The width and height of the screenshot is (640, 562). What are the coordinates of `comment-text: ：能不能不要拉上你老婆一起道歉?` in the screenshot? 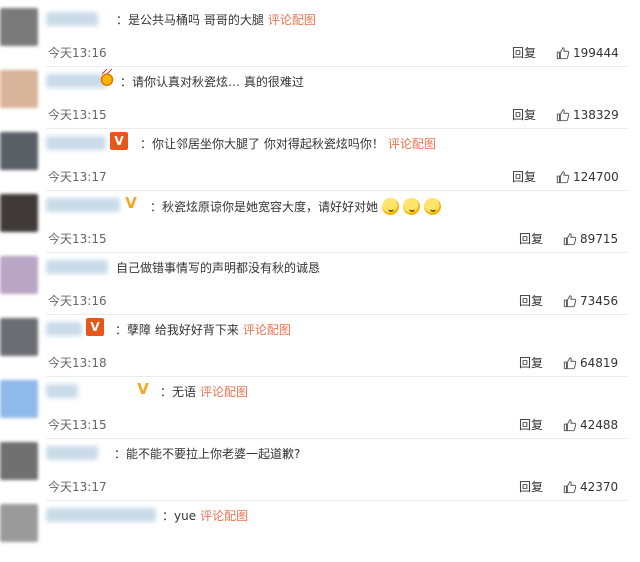 It's located at (207, 454).